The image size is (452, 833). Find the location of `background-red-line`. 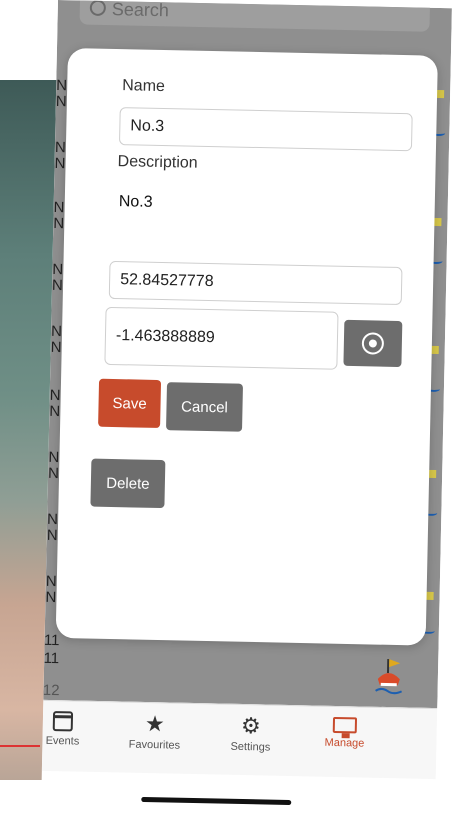

background-red-line is located at coordinates (20, 746).